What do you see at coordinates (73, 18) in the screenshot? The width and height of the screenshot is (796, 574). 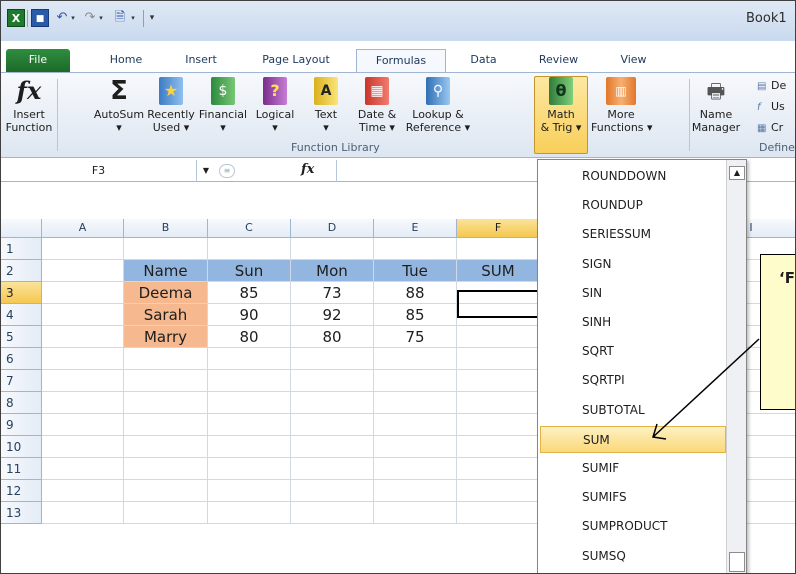 I see `undo-dropdown-icon: ▾` at bounding box center [73, 18].